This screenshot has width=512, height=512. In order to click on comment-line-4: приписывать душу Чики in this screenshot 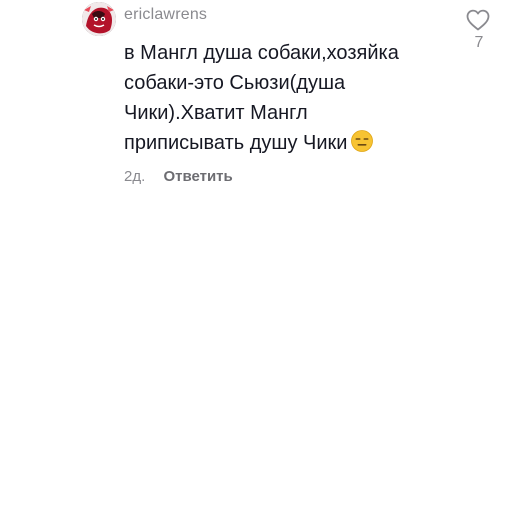, I will do `click(274, 143)`.